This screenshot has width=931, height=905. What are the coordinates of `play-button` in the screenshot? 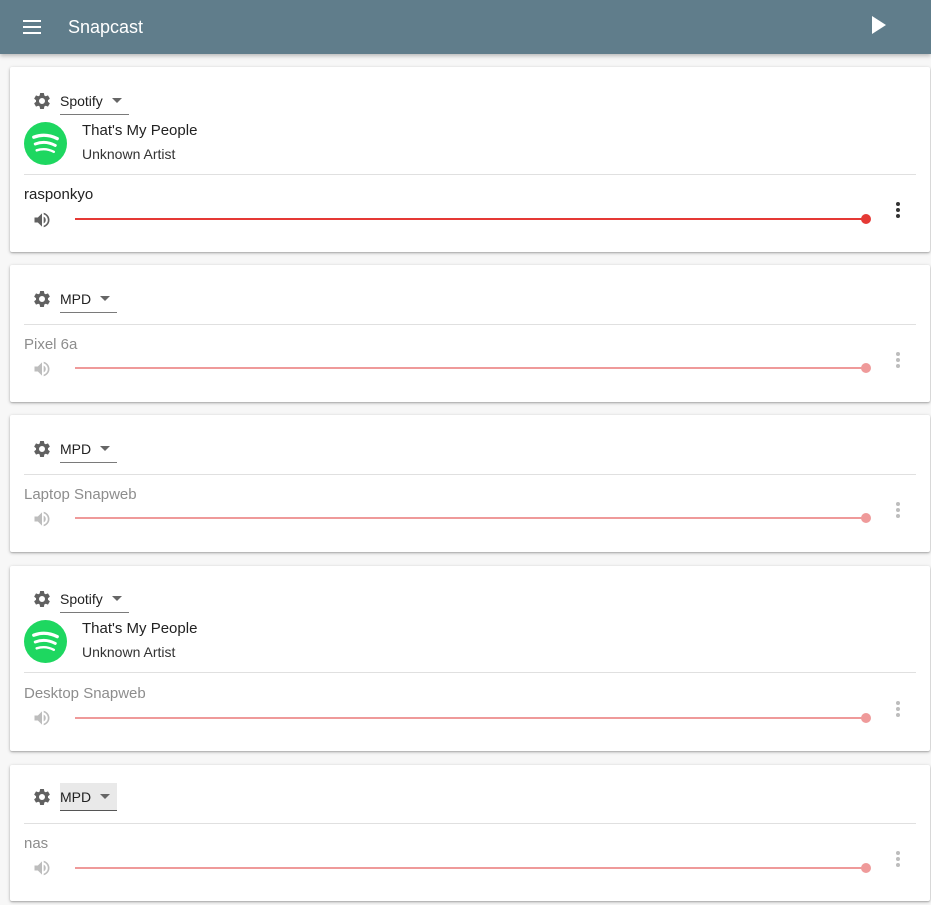 It's located at (879, 25).